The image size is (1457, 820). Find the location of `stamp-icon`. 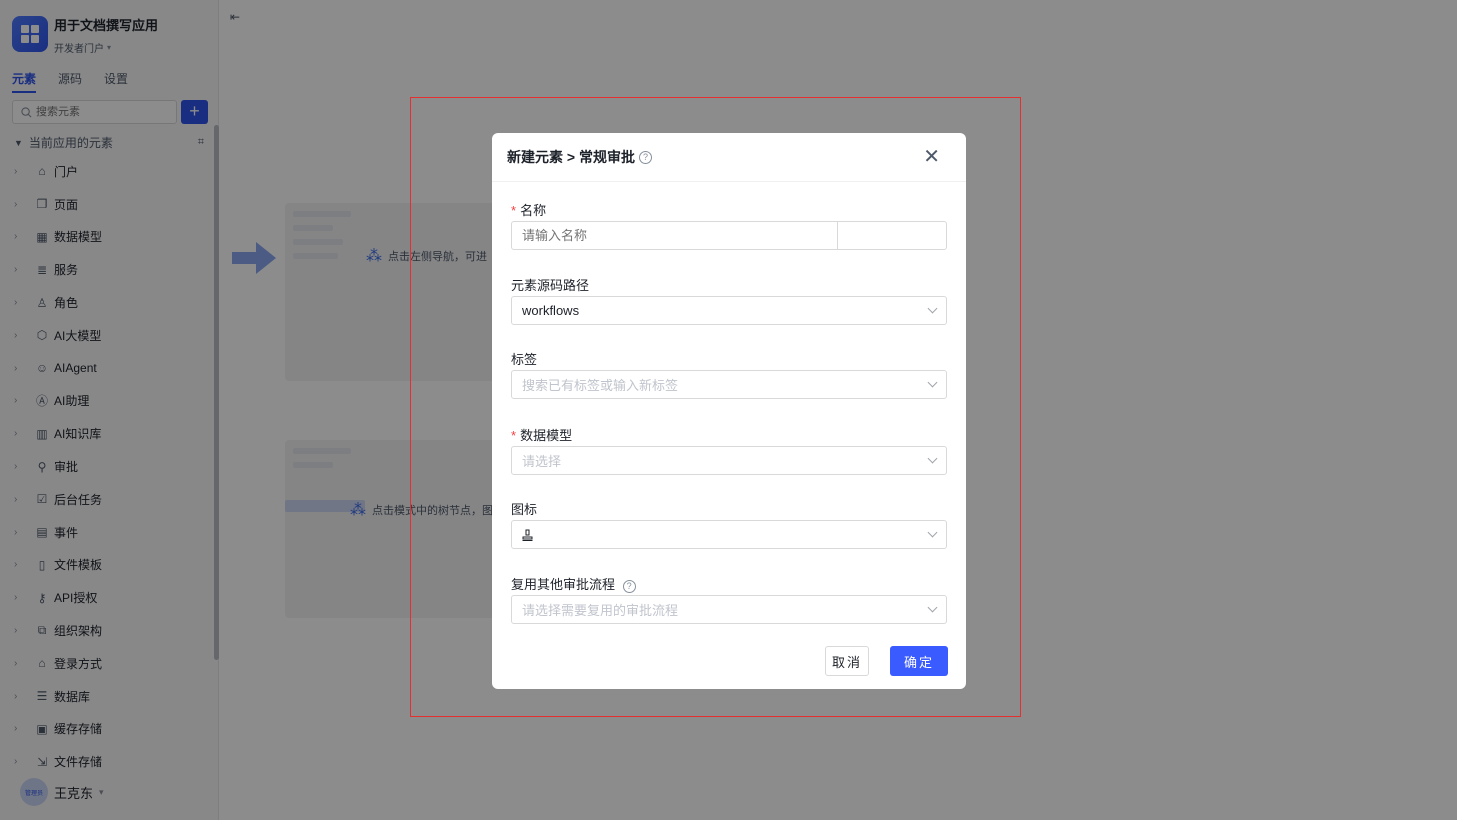

stamp-icon is located at coordinates (527, 535).